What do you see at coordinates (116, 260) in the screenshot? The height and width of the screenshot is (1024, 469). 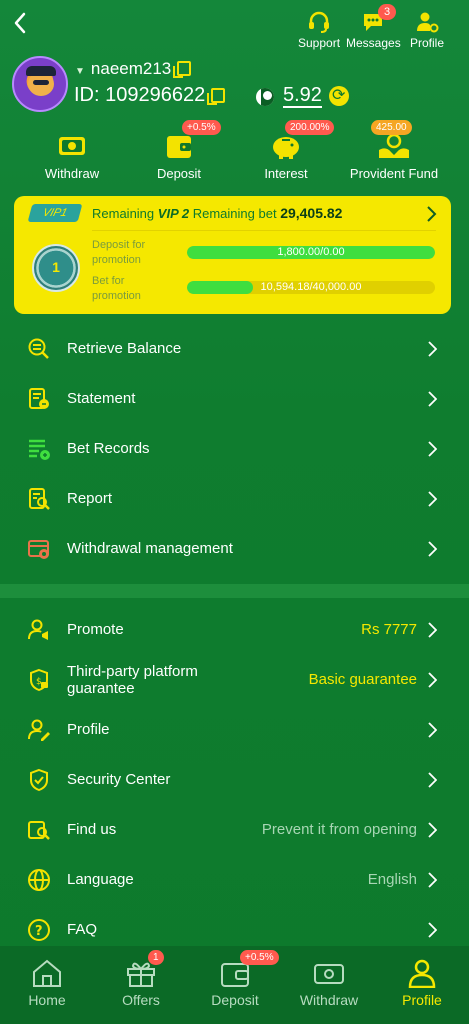 I see `deposit-promotion-label-line2: promotion` at bounding box center [116, 260].